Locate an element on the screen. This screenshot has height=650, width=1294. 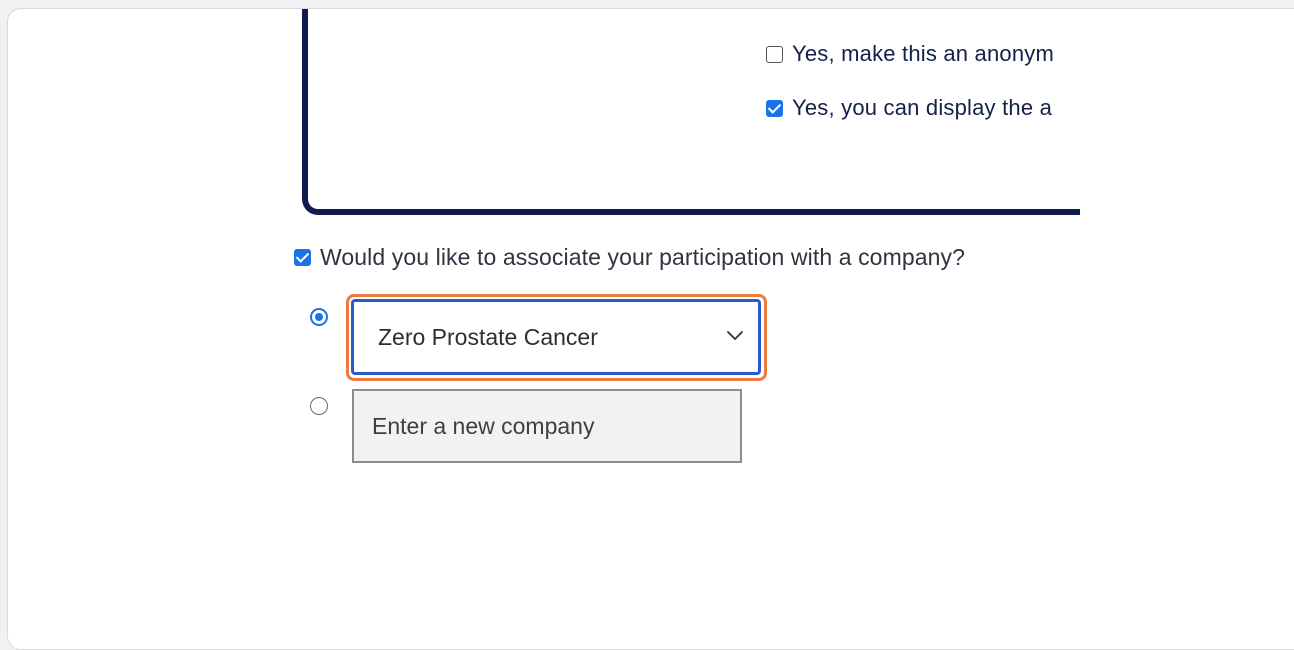
anonymous-option: Yes, make this an anonym is located at coordinates (910, 54).